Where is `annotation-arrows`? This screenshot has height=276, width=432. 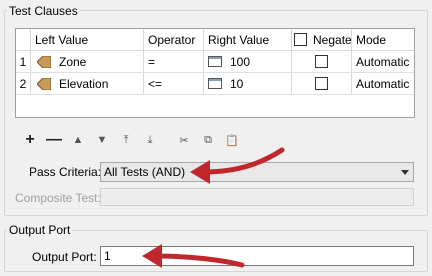
annotation-arrows is located at coordinates (213, 207).